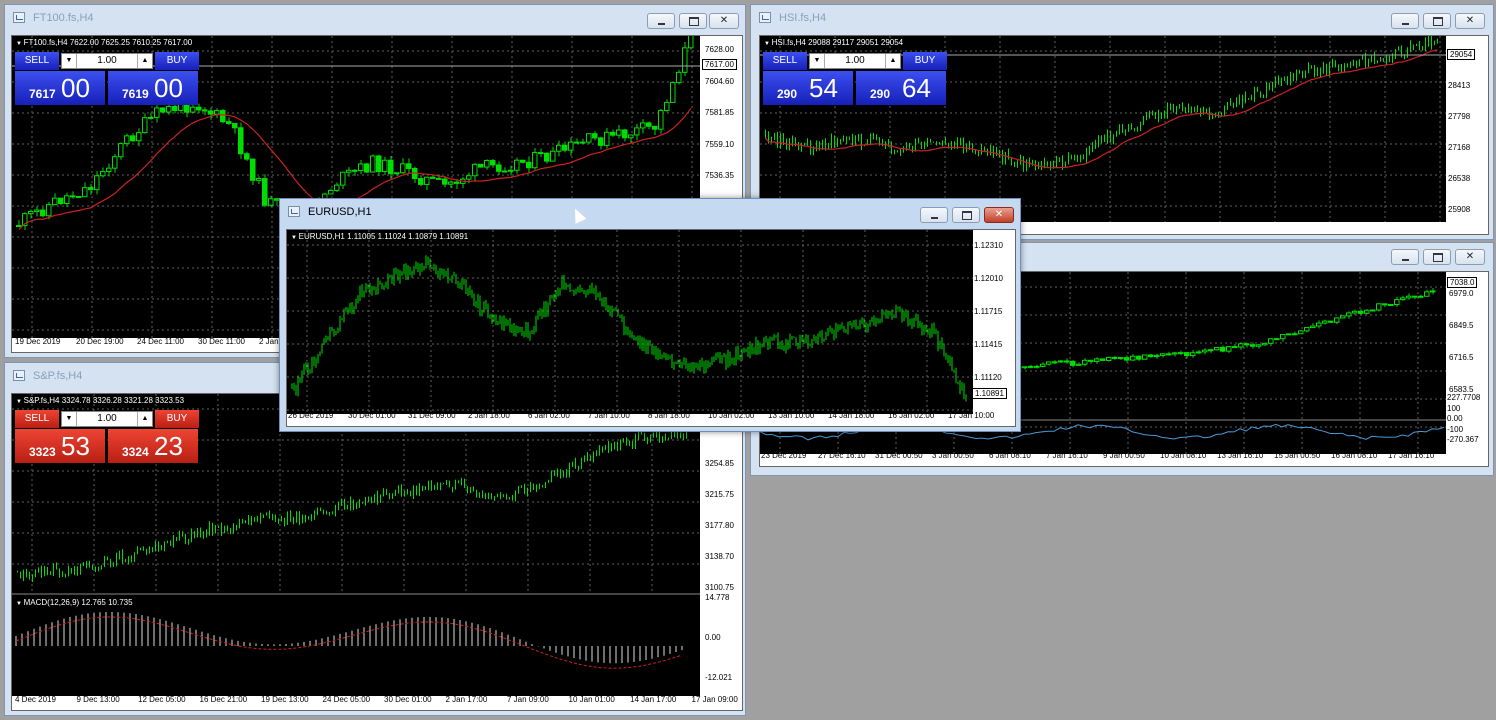 Image resolution: width=1496 pixels, height=720 pixels. I want to click on sell-price: 3323 53, so click(60, 446).